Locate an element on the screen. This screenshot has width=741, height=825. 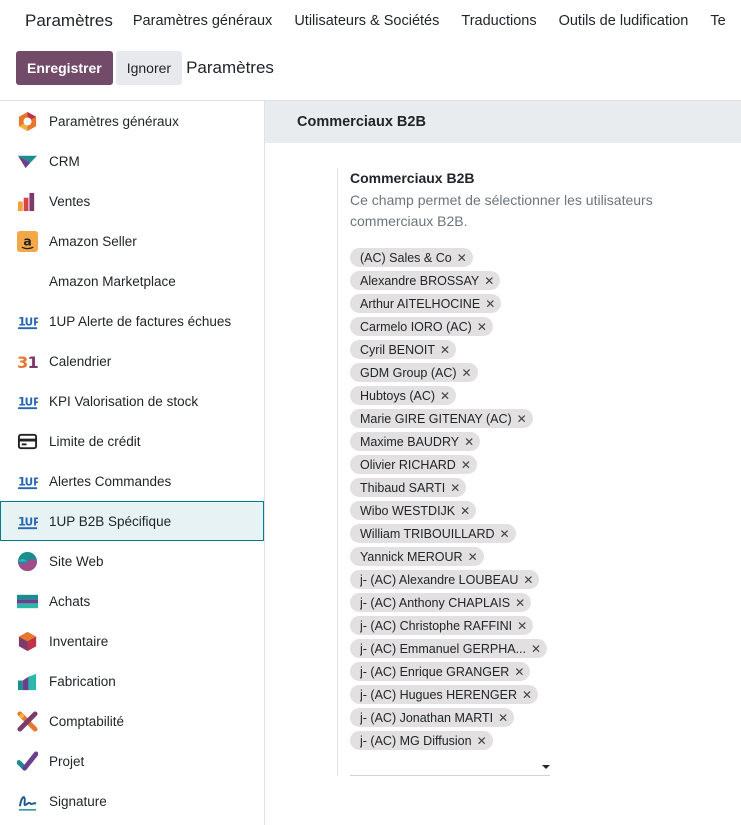
dropdown-caret-icon is located at coordinates (546, 767).